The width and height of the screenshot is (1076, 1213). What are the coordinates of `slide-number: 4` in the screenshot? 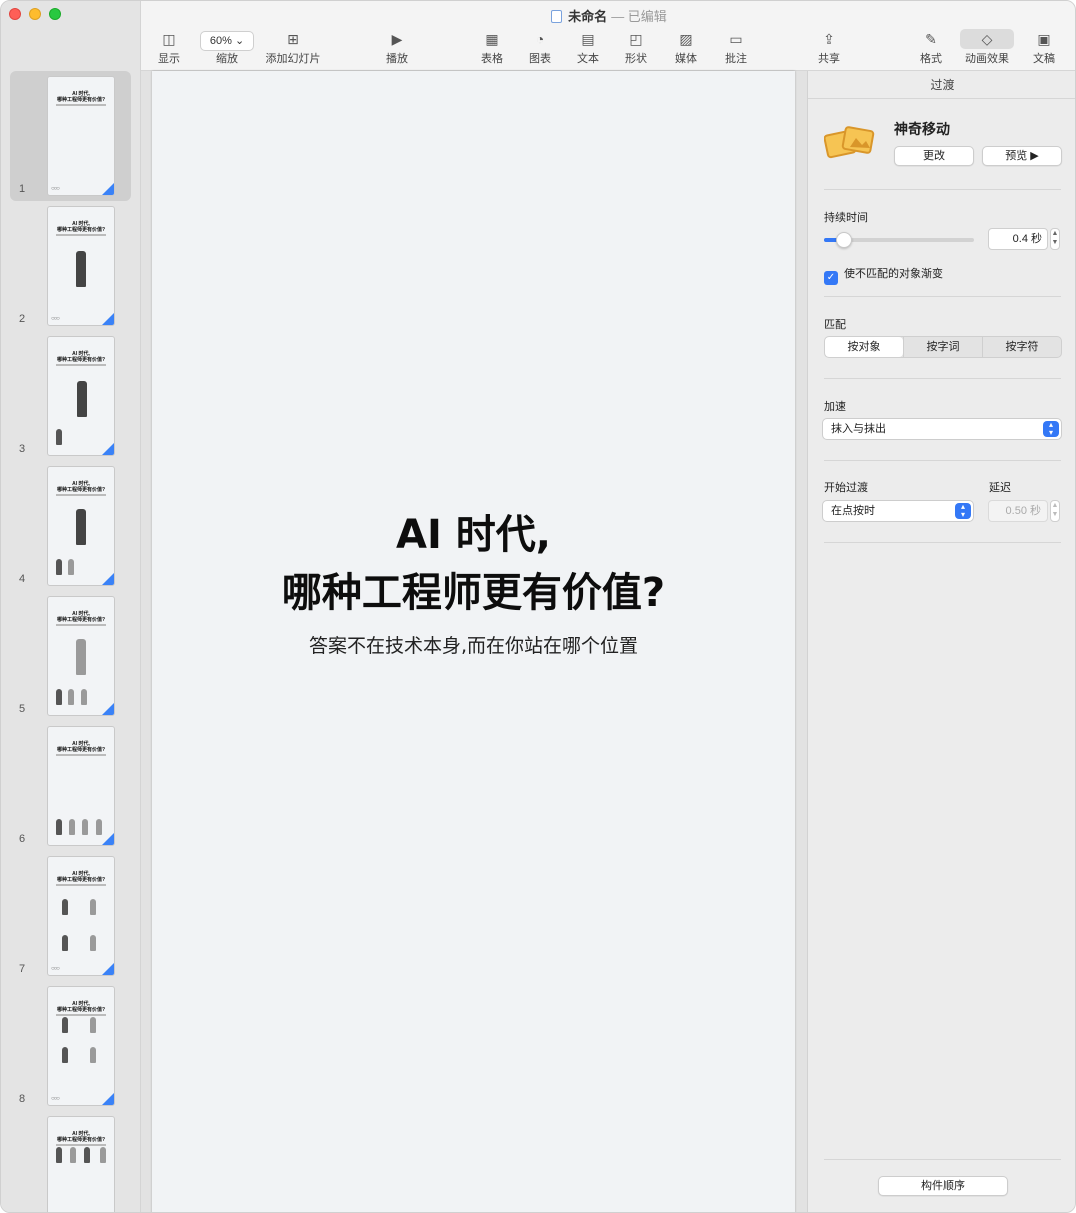 It's located at (22, 579).